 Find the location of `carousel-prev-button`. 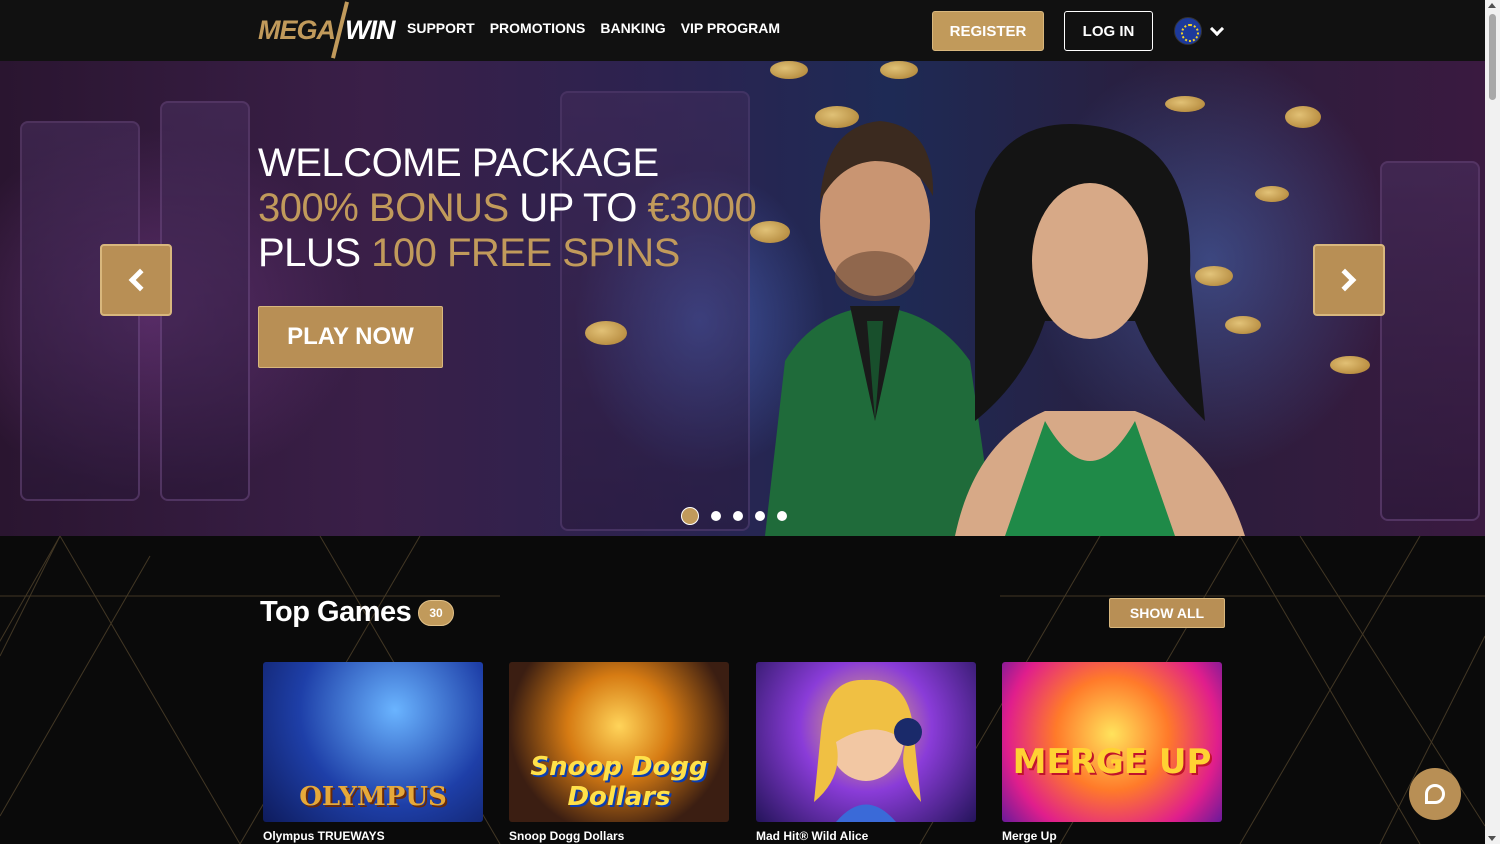

carousel-prev-button is located at coordinates (136, 280).